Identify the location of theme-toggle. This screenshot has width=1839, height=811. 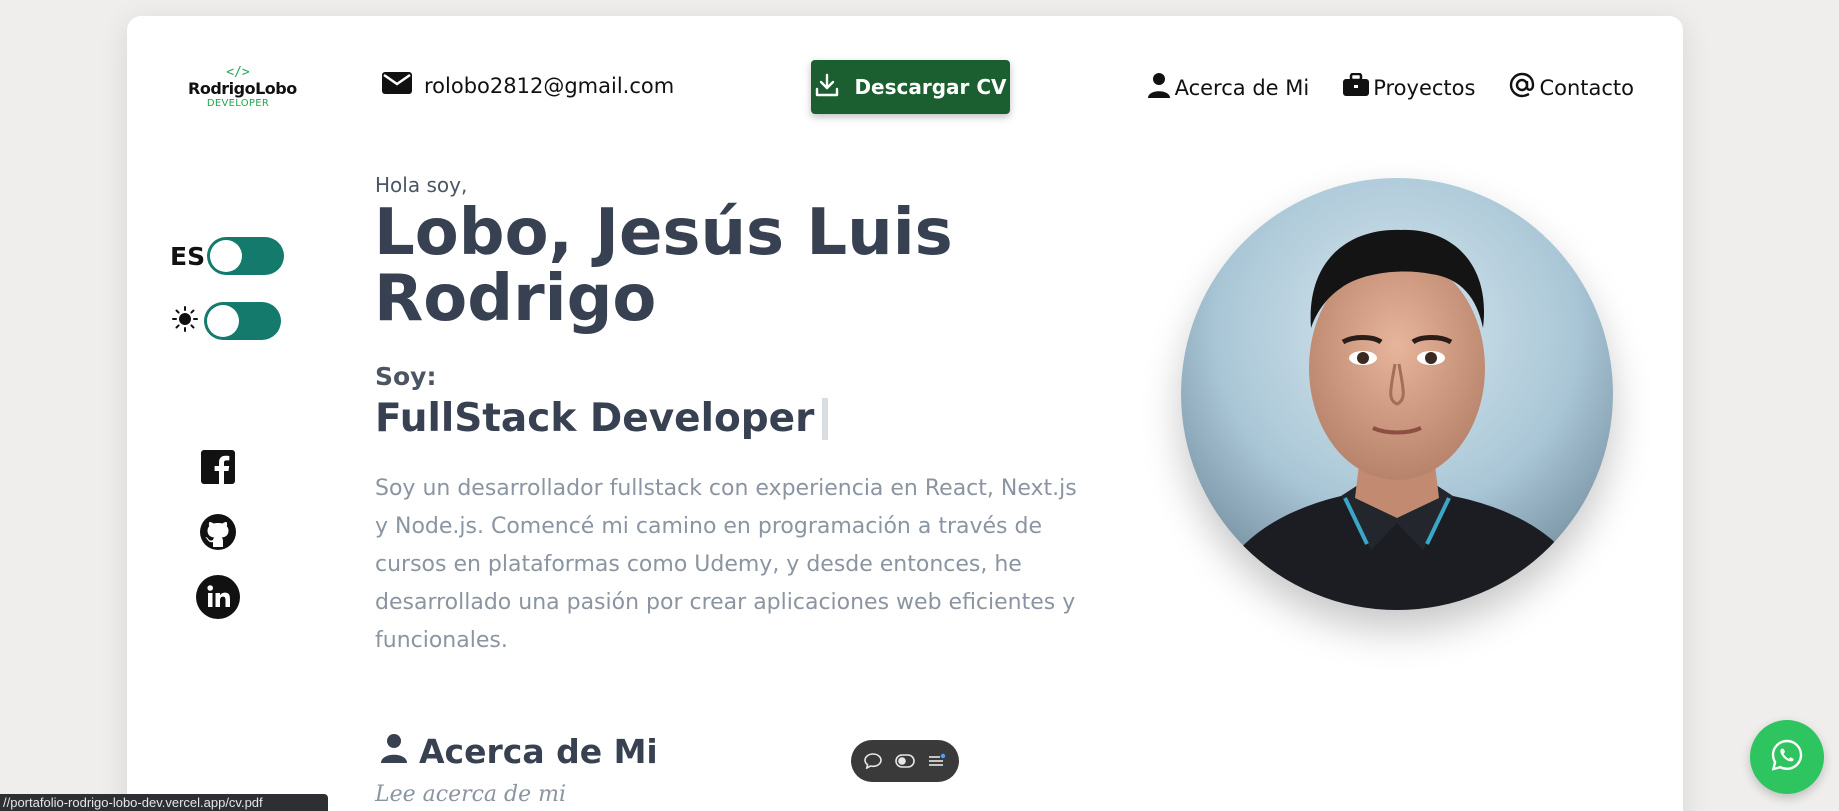
(242, 321).